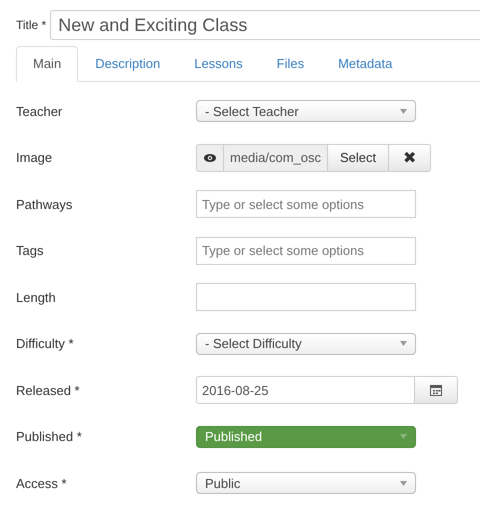  Describe the element at coordinates (276, 158) in the screenshot. I see `media-path-field: media/com_osc` at that location.